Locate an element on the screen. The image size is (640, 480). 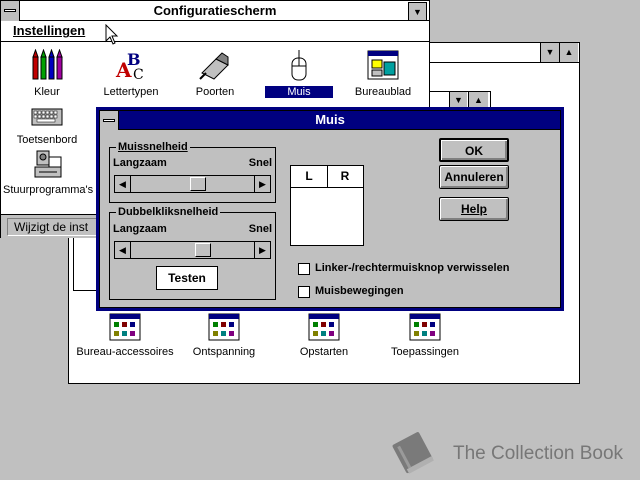
cancel-label: Annuleren is located at coordinates (474, 177).